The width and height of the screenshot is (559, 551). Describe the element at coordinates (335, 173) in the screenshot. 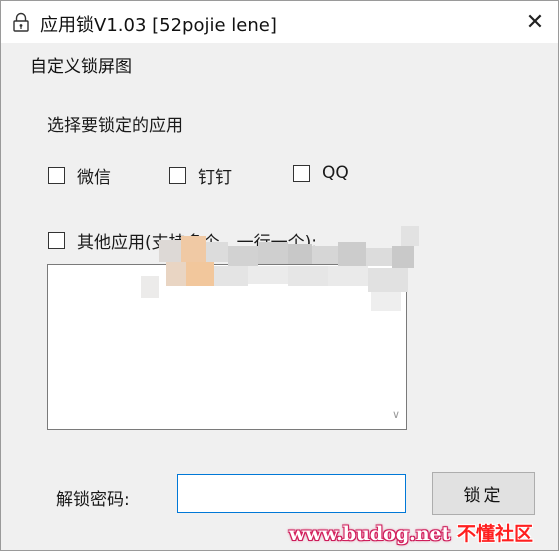

I see `checkbox-label: QQ` at that location.